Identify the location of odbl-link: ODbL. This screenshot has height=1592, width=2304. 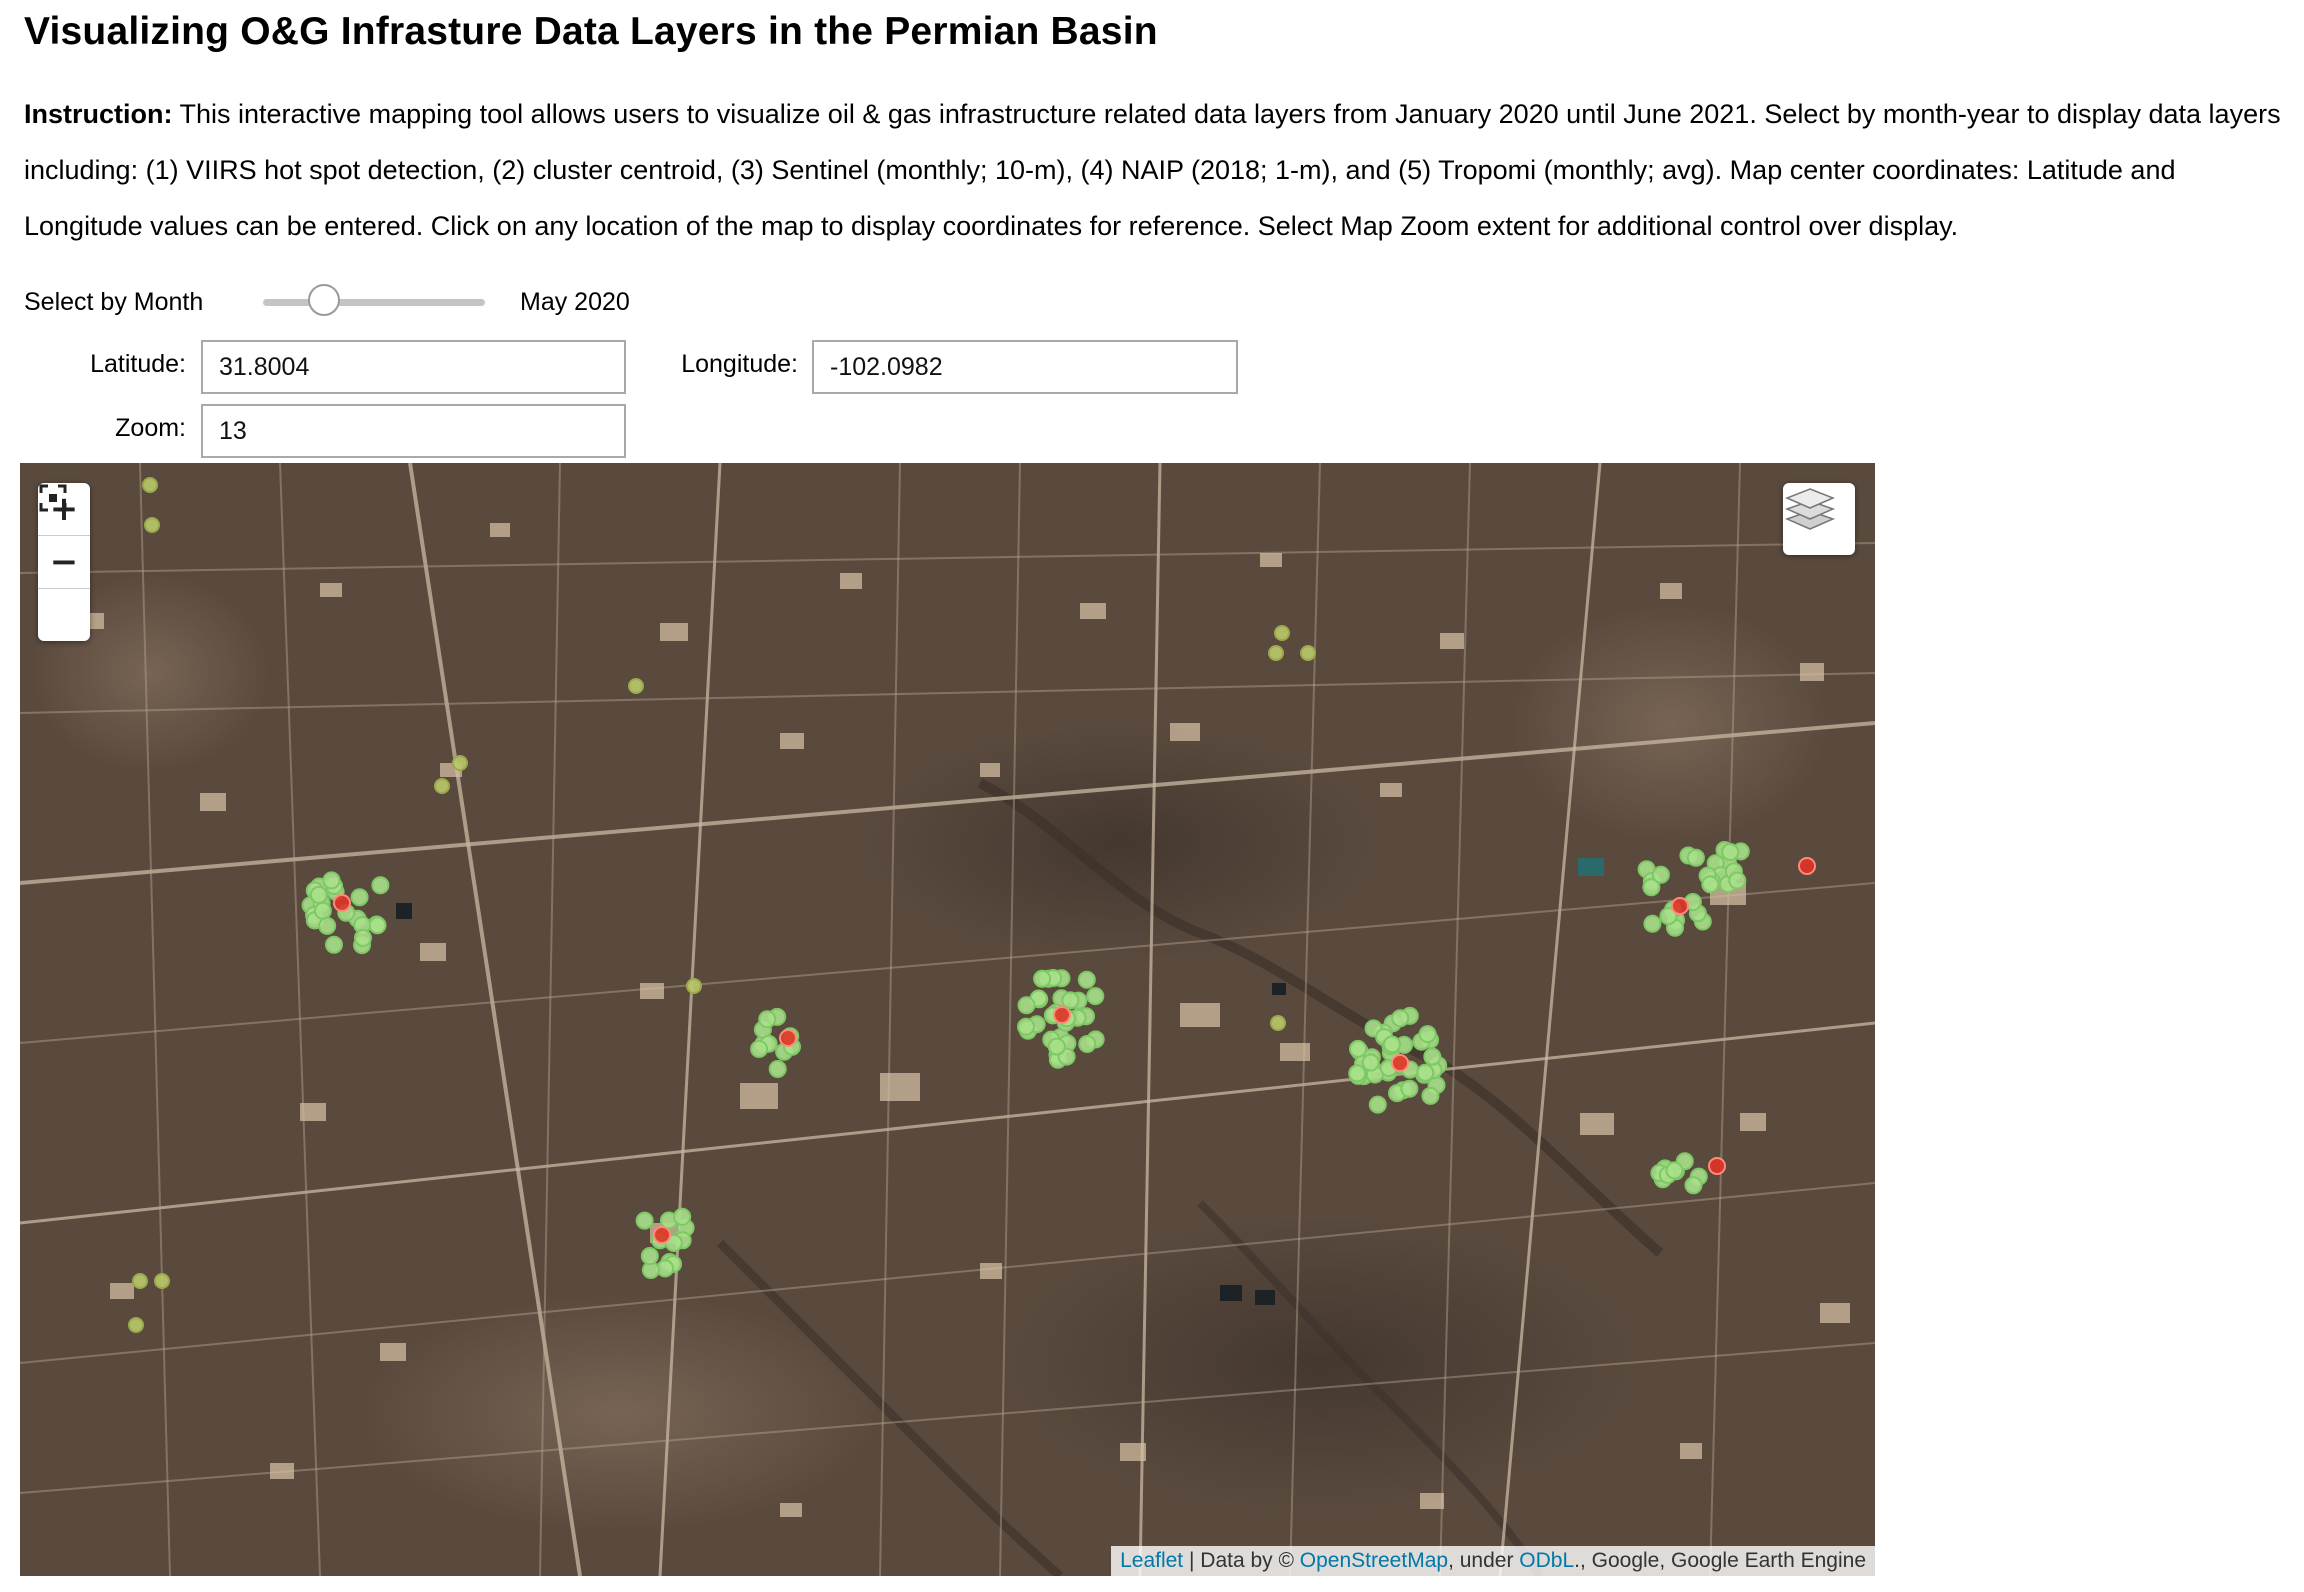
(1546, 1560).